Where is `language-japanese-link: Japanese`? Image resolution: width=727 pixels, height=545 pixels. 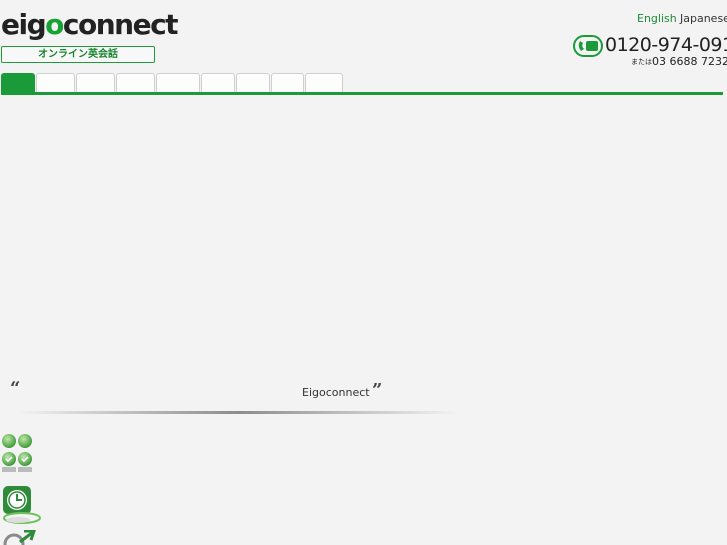
language-japanese-link: Japanese is located at coordinates (703, 18).